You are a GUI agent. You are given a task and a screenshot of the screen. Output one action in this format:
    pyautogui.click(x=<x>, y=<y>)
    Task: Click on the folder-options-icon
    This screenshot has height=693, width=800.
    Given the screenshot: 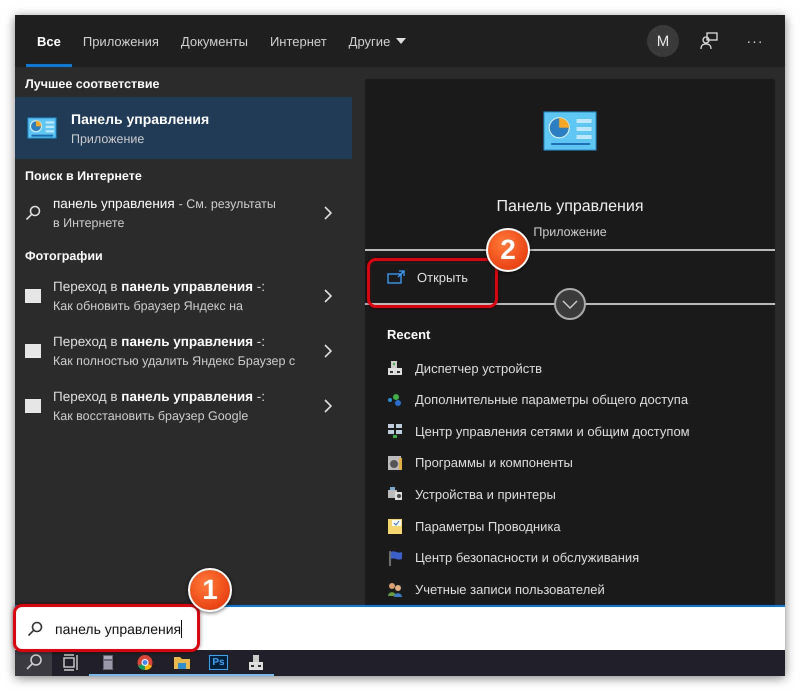 What is the action you would take?
    pyautogui.click(x=395, y=526)
    